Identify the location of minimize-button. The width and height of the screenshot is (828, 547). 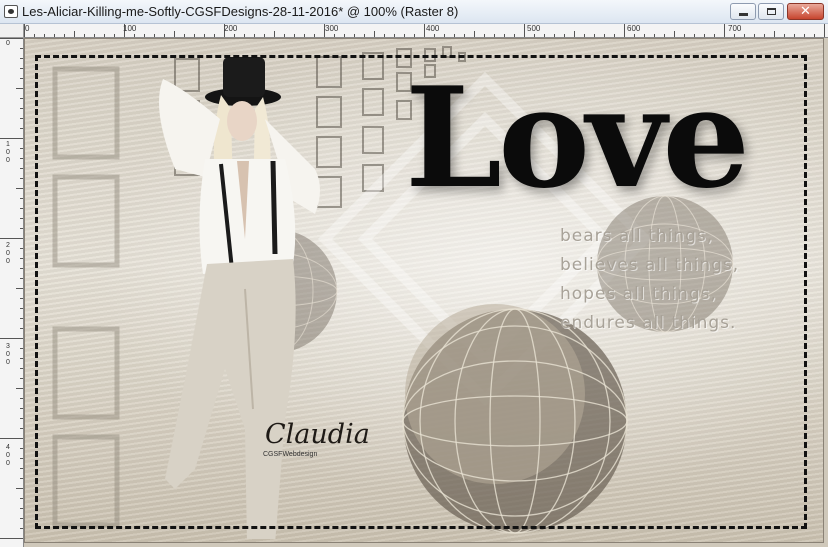
(743, 11).